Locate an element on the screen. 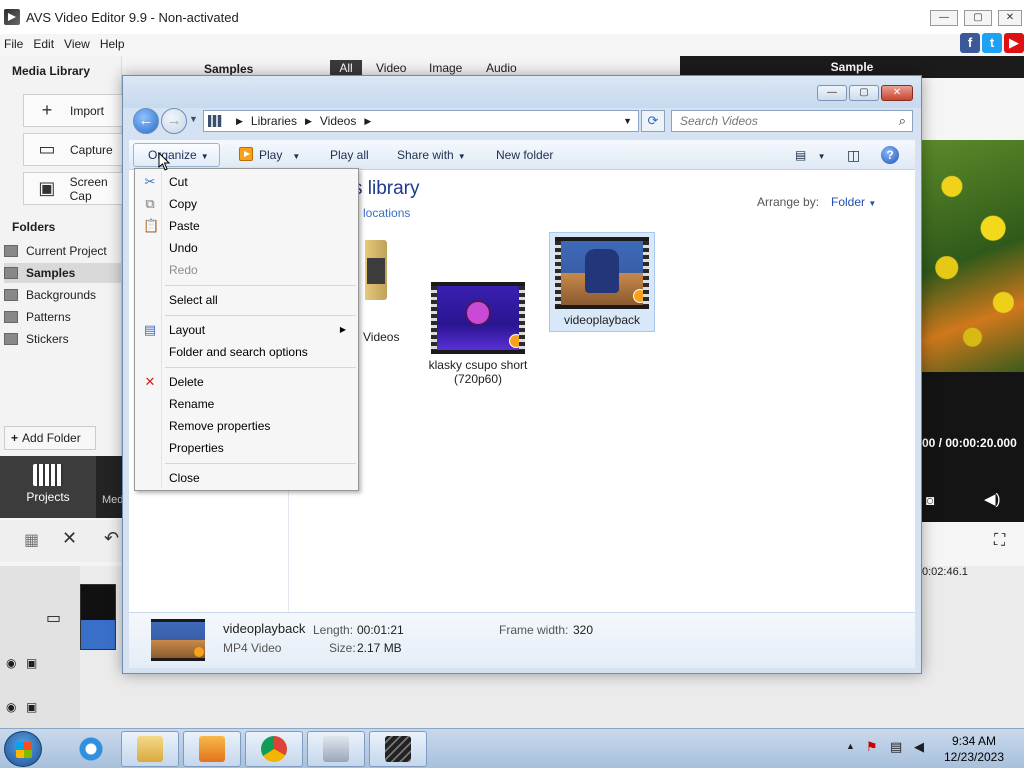  folder-patterns: Patterns is located at coordinates (63, 317).